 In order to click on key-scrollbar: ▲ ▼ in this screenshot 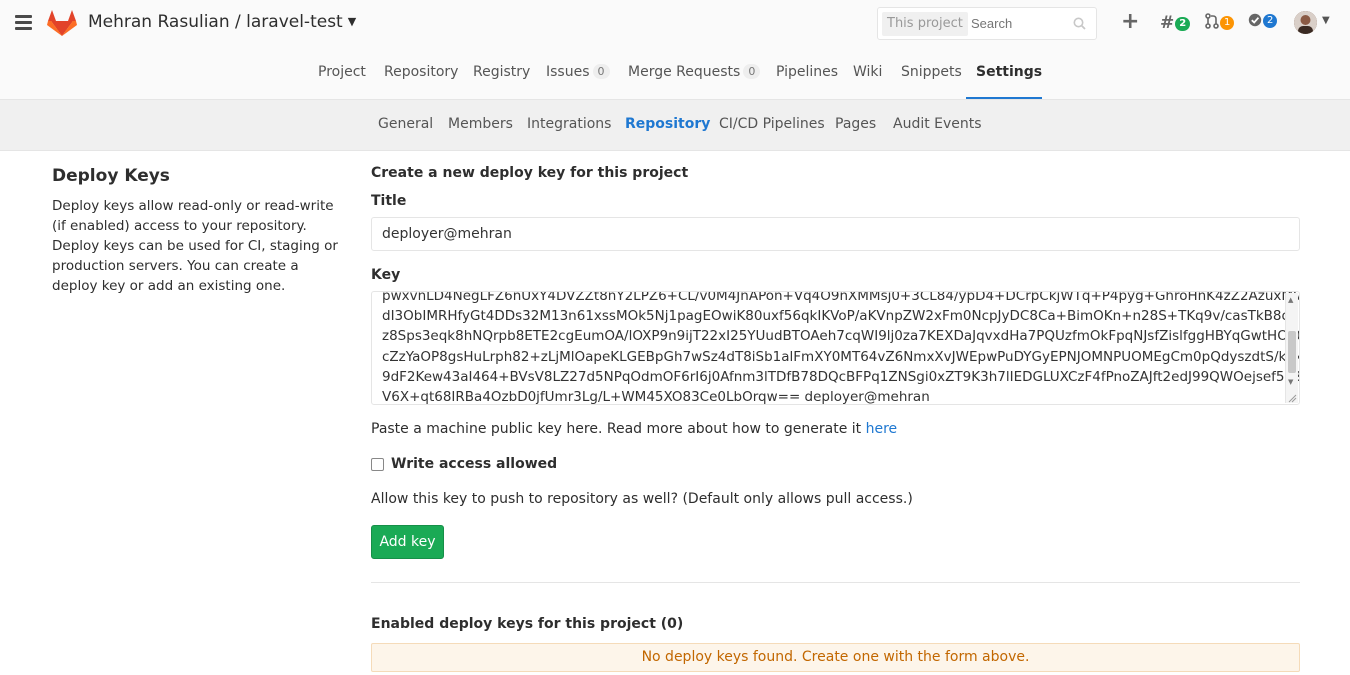, I will do `click(1291, 348)`.